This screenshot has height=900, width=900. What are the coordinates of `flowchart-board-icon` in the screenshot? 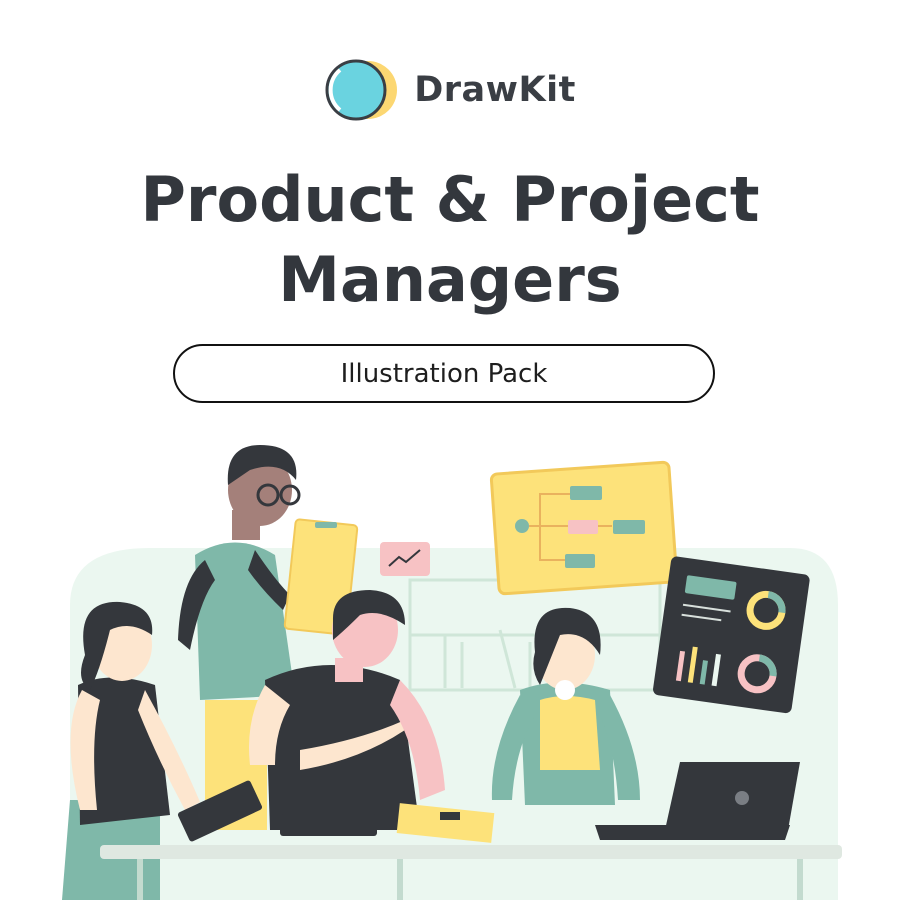 It's located at (584, 528).